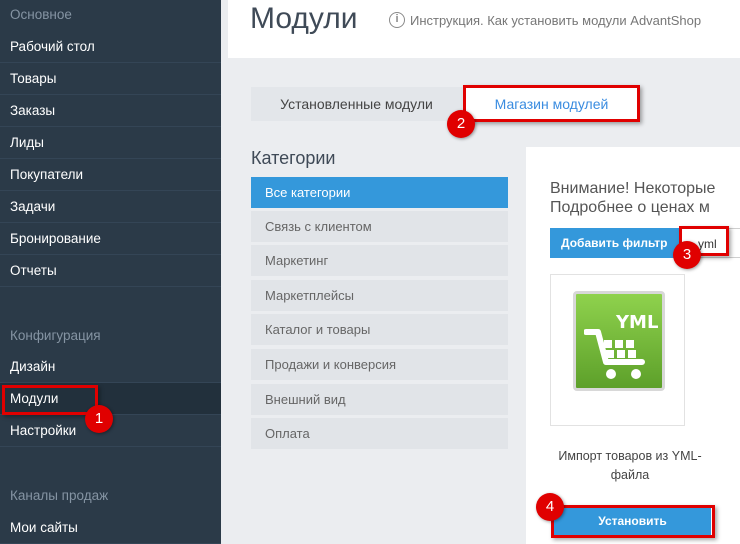  What do you see at coordinates (551, 104) in the screenshot?
I see `tab-module-store: Магазин модулей` at bounding box center [551, 104].